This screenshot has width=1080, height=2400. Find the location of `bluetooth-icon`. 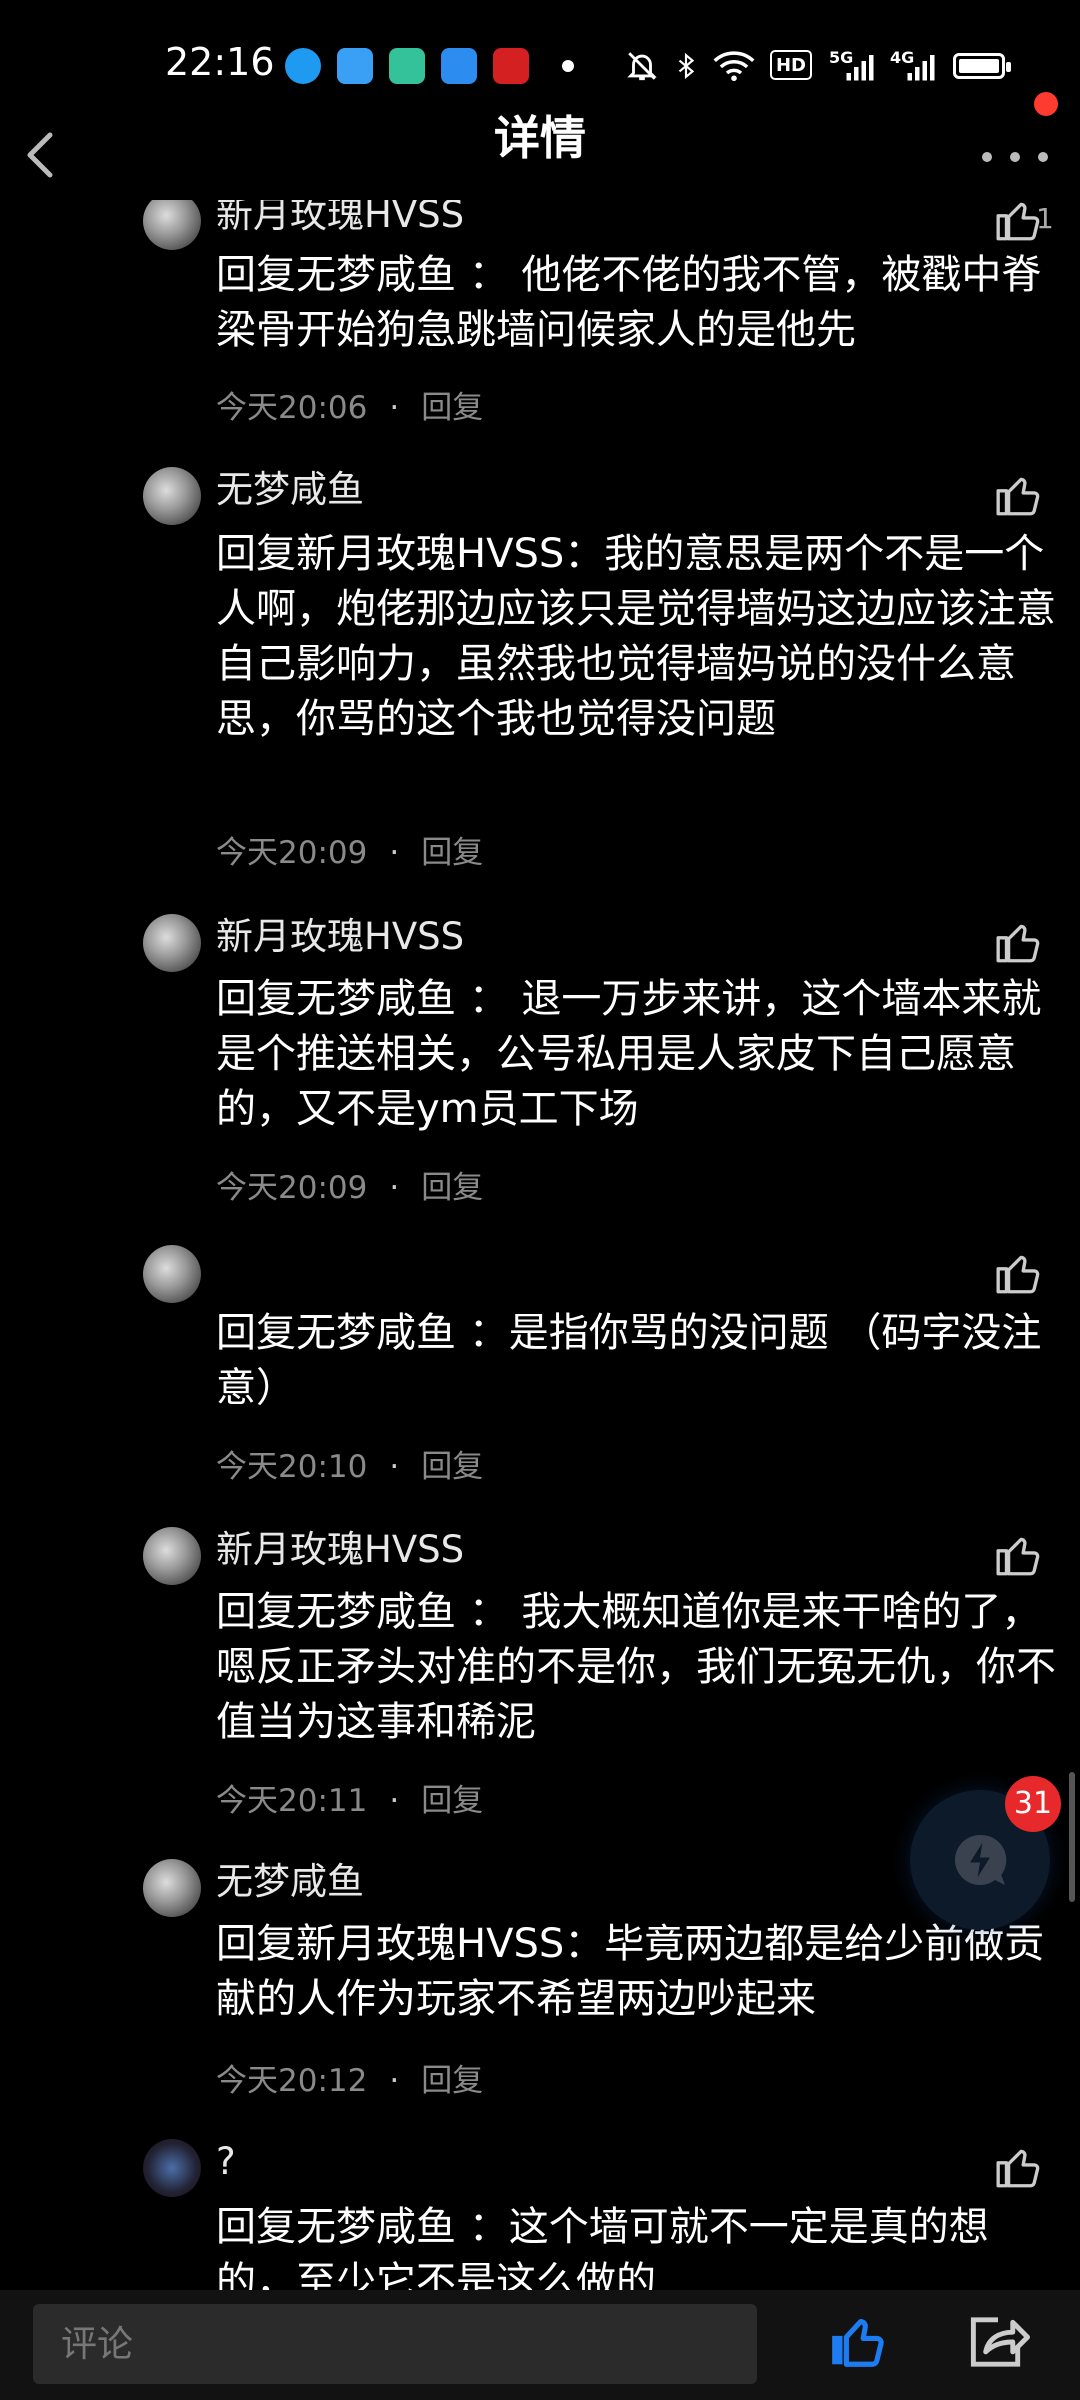

bluetooth-icon is located at coordinates (686, 66).